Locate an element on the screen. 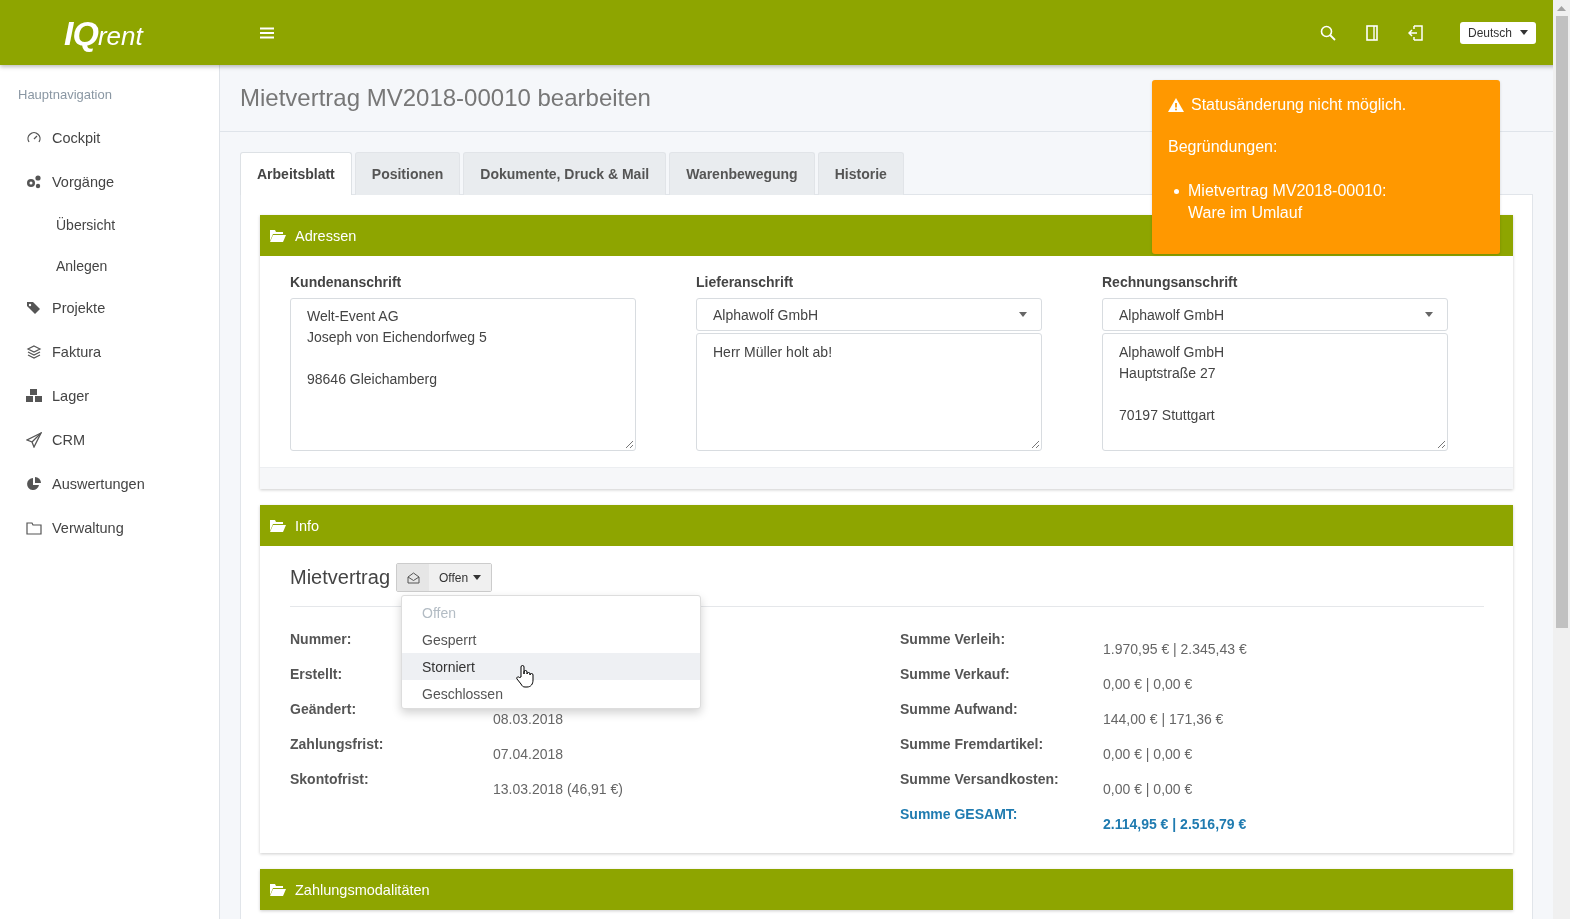 The width and height of the screenshot is (1570, 919). tab: Dokumente, Druck & Mail is located at coordinates (565, 173).